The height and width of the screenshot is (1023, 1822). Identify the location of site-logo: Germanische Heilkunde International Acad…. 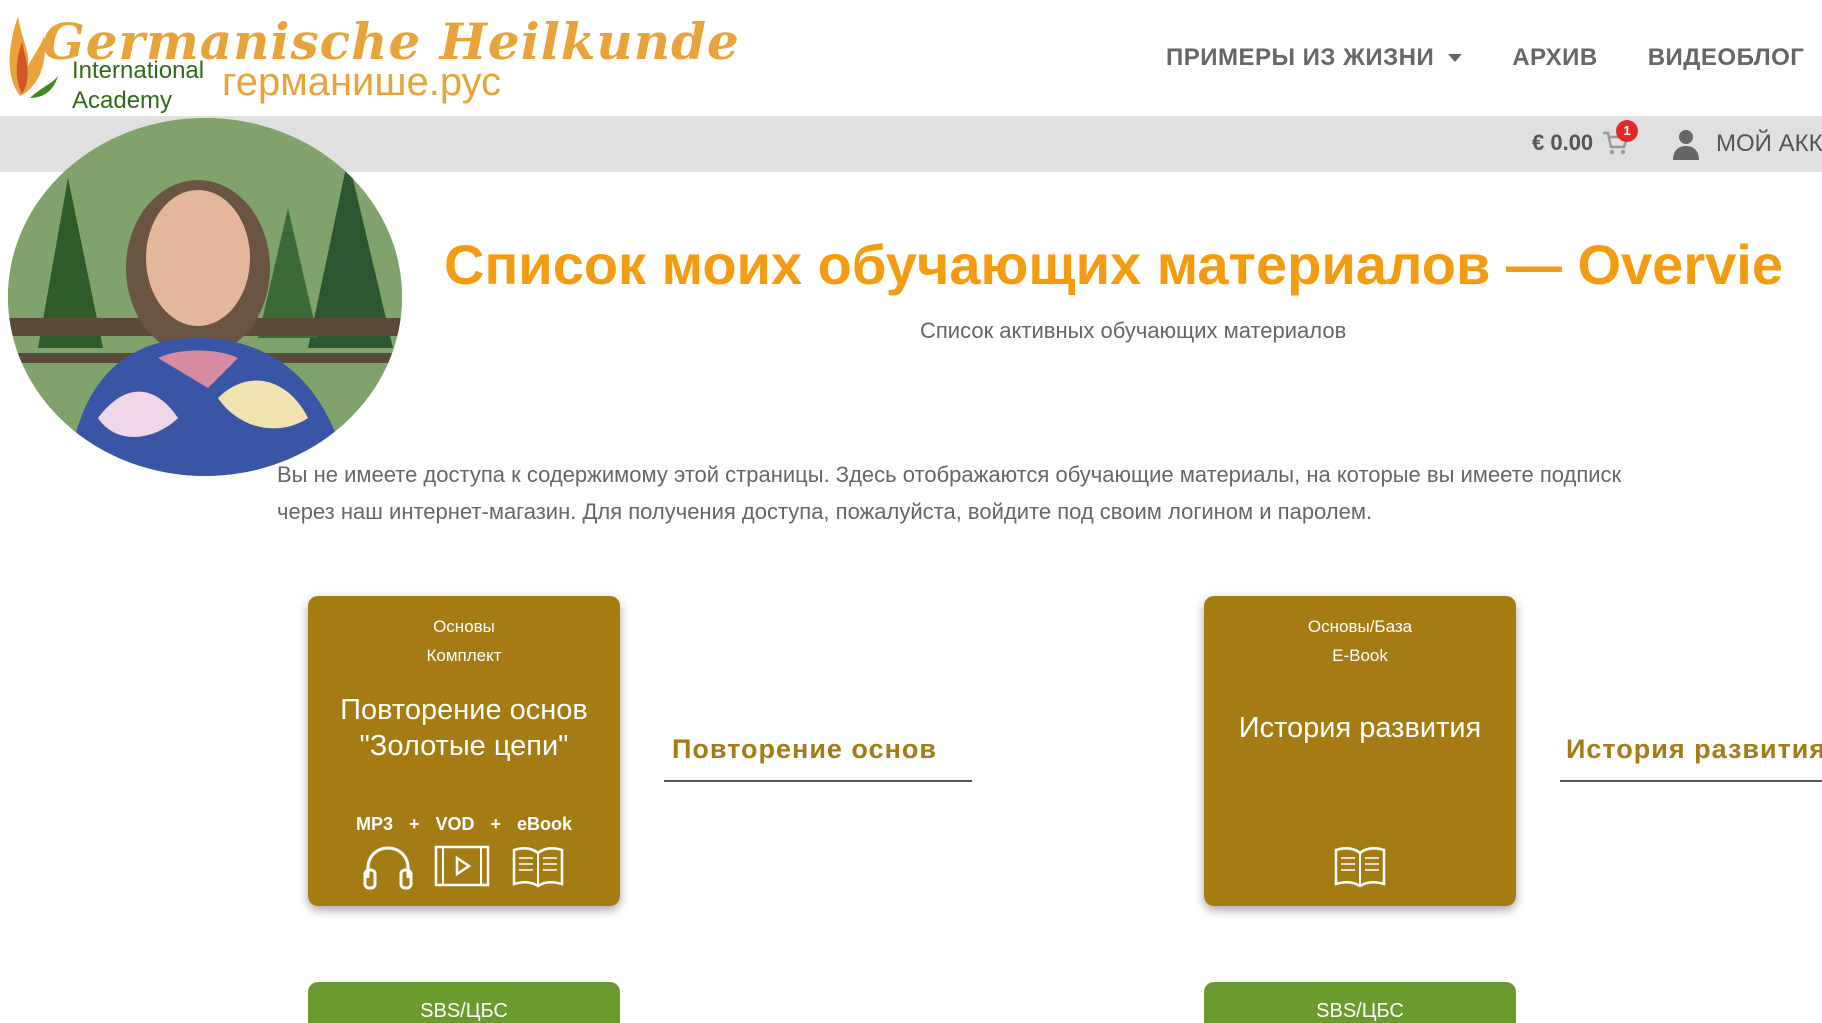
(369, 58).